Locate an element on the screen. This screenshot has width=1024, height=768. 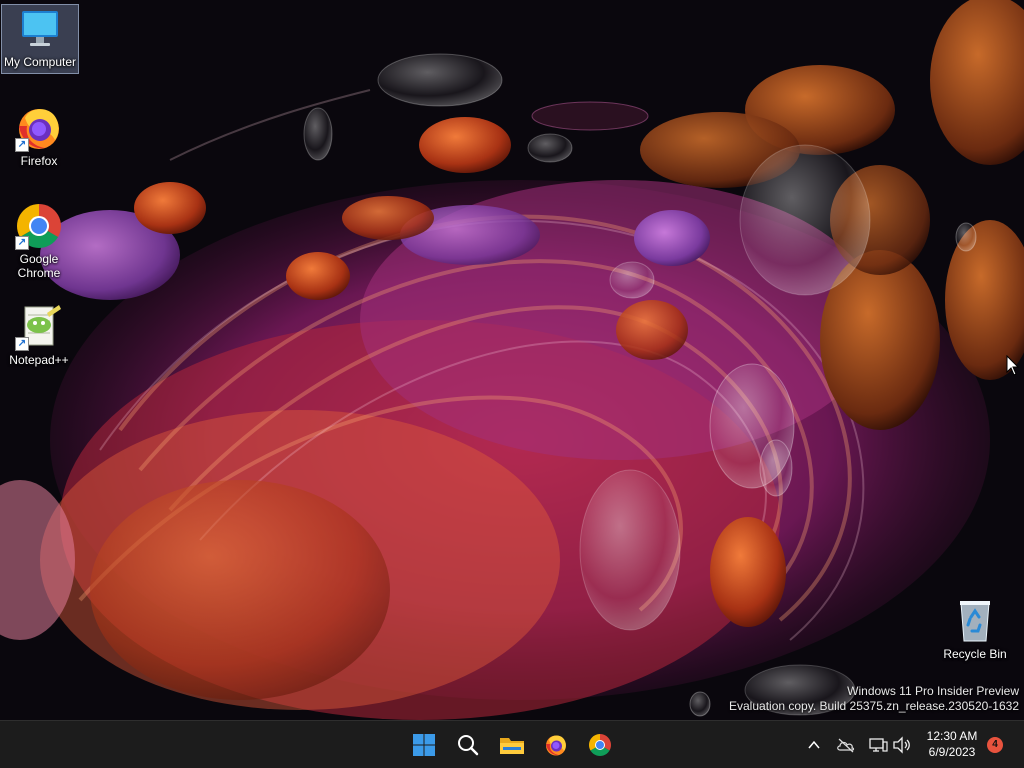
notification-badge: 4 is located at coordinates (995, 745).